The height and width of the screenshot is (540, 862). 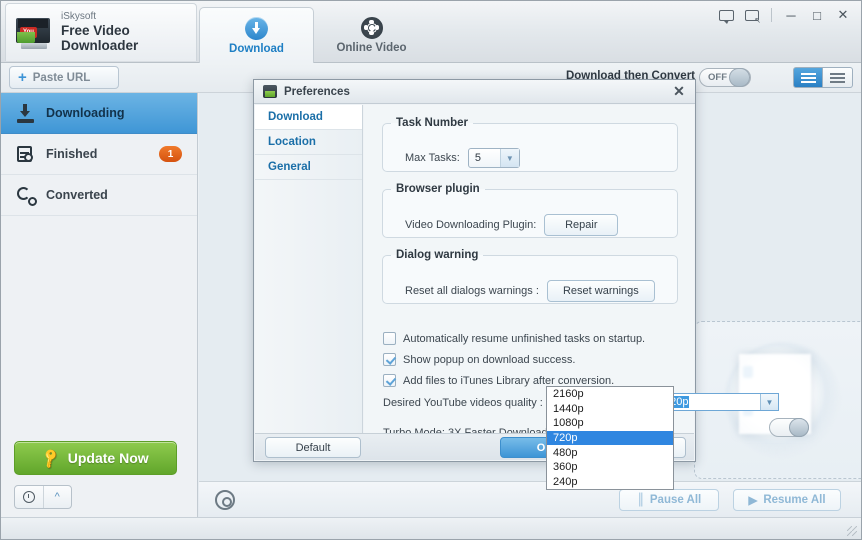 What do you see at coordinates (817, 15) in the screenshot?
I see `maximize-button: □` at bounding box center [817, 15].